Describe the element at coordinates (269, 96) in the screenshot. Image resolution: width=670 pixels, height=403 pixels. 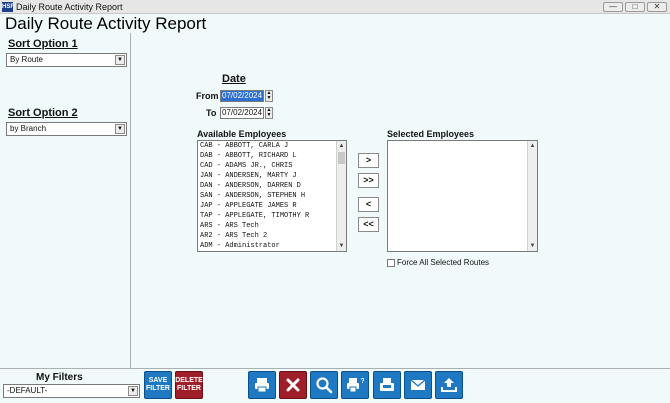
I see `from-date-spinner: ▲ ▼` at that location.